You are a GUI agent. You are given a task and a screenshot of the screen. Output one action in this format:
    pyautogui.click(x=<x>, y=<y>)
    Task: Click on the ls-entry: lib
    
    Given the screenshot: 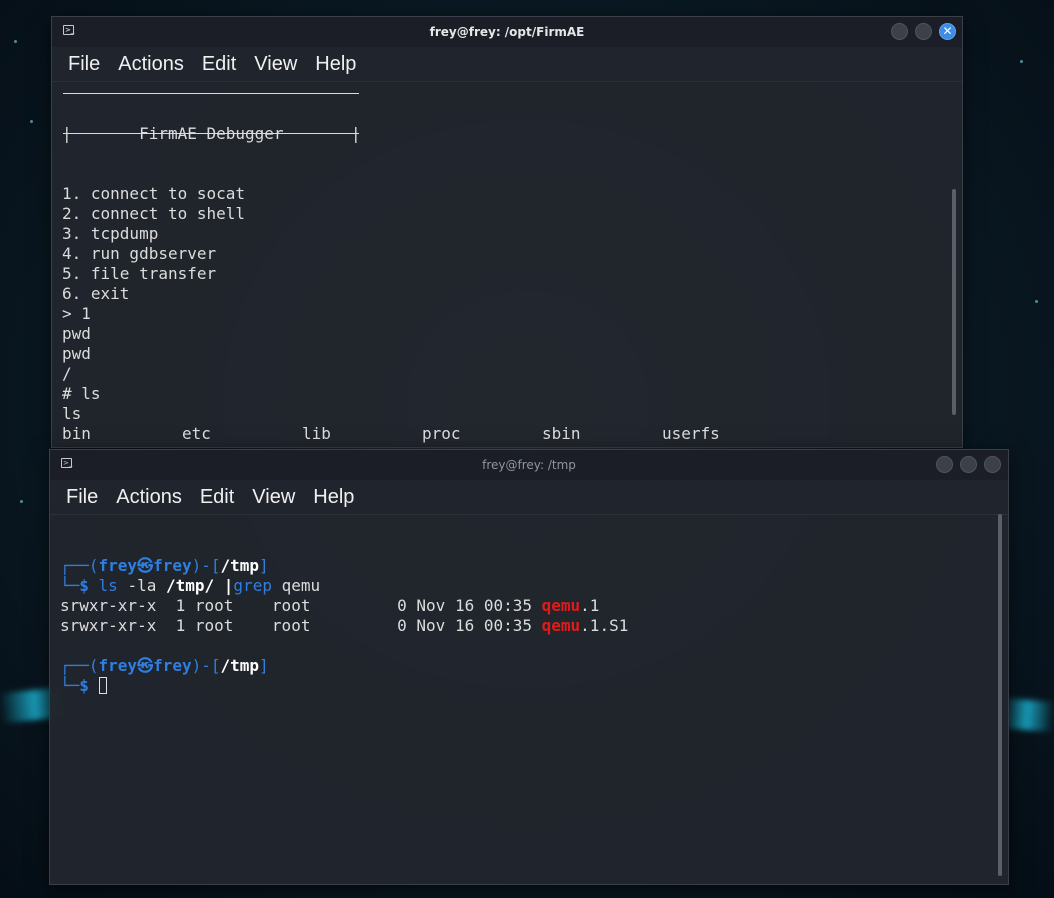 What is the action you would take?
    pyautogui.click(x=316, y=433)
    